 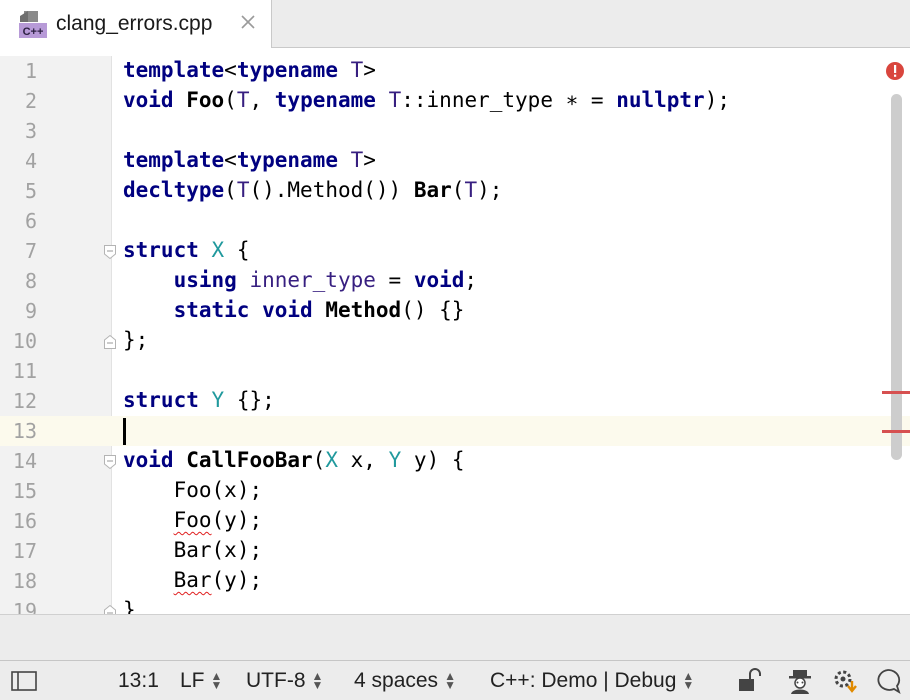 I want to click on line-number: 14, so click(x=24, y=461).